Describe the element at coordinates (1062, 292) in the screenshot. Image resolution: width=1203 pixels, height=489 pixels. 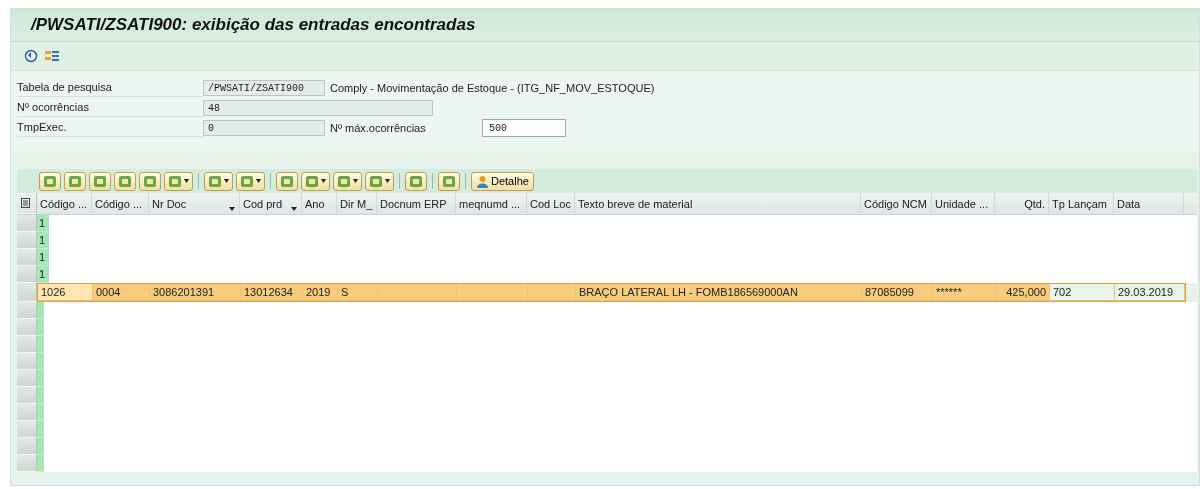
I see `table-cell: 702` at that location.